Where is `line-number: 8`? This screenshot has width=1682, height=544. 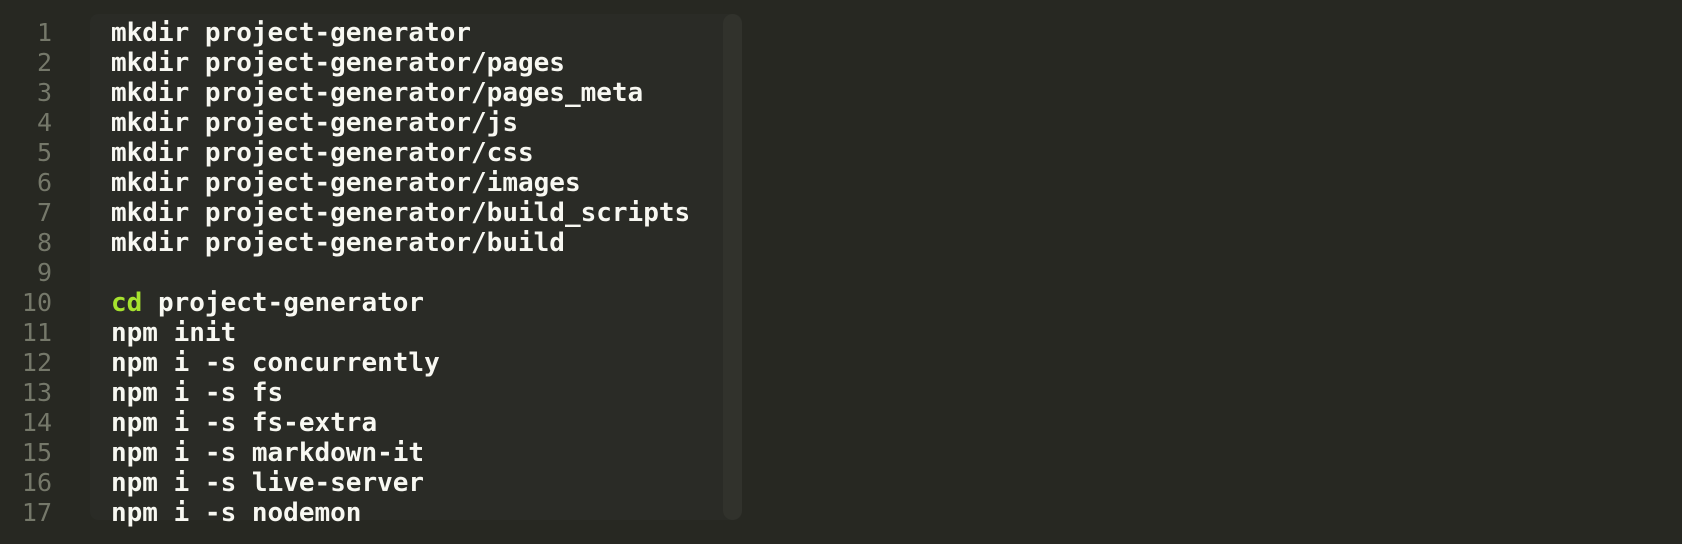
line-number: 8 is located at coordinates (44, 242).